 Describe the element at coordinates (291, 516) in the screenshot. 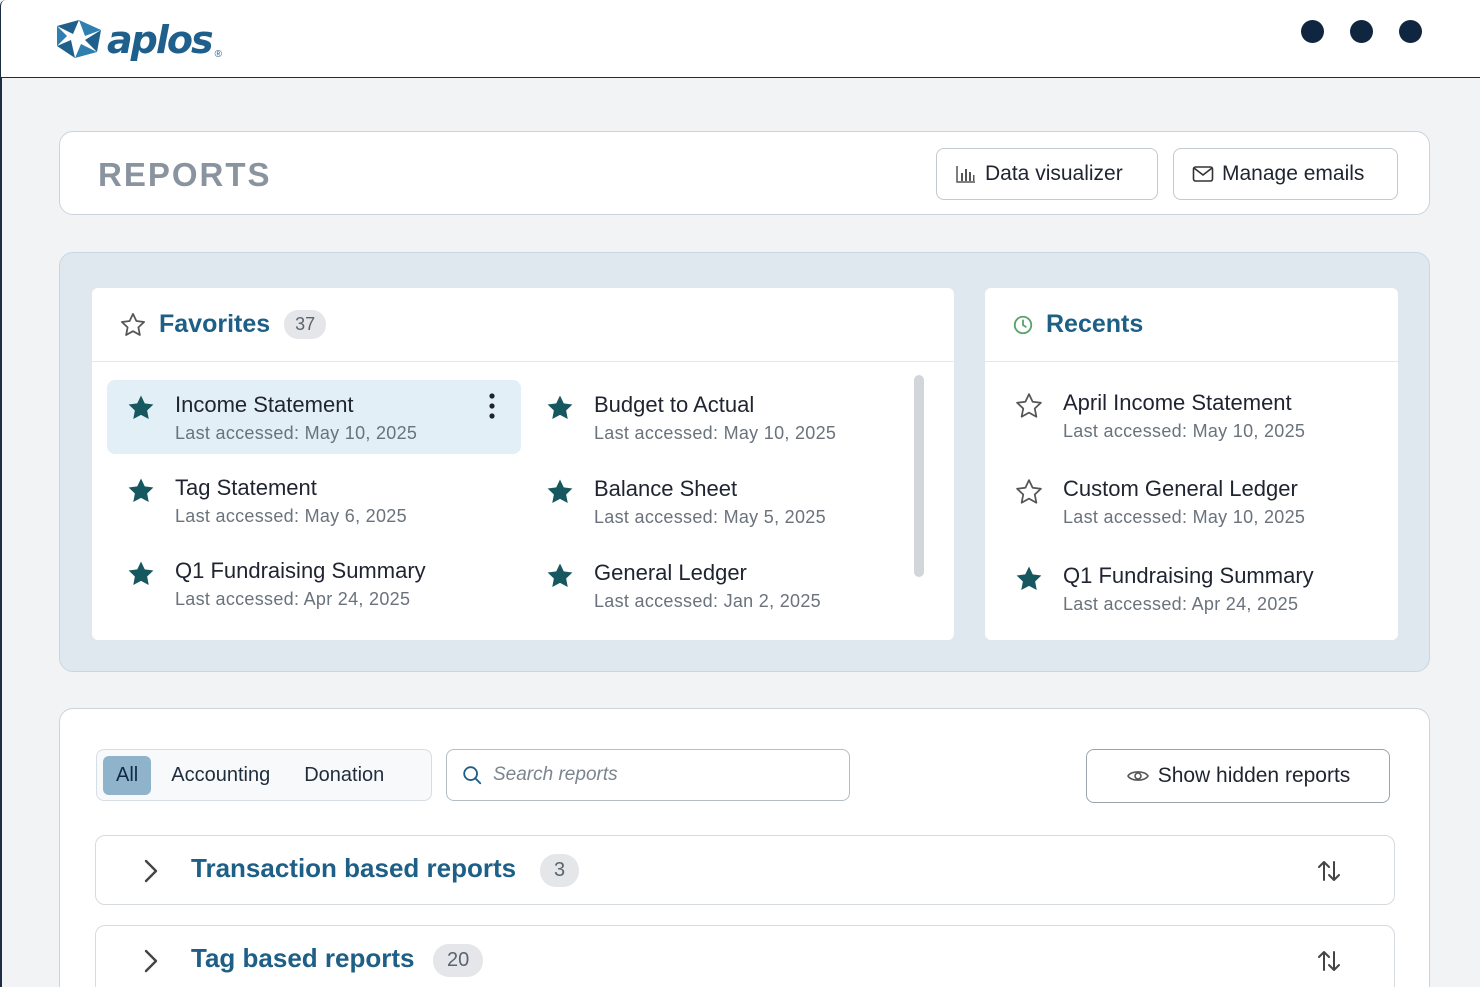

I see `favorite-item-last-accessed: Last accessed: May 6, 2025` at that location.